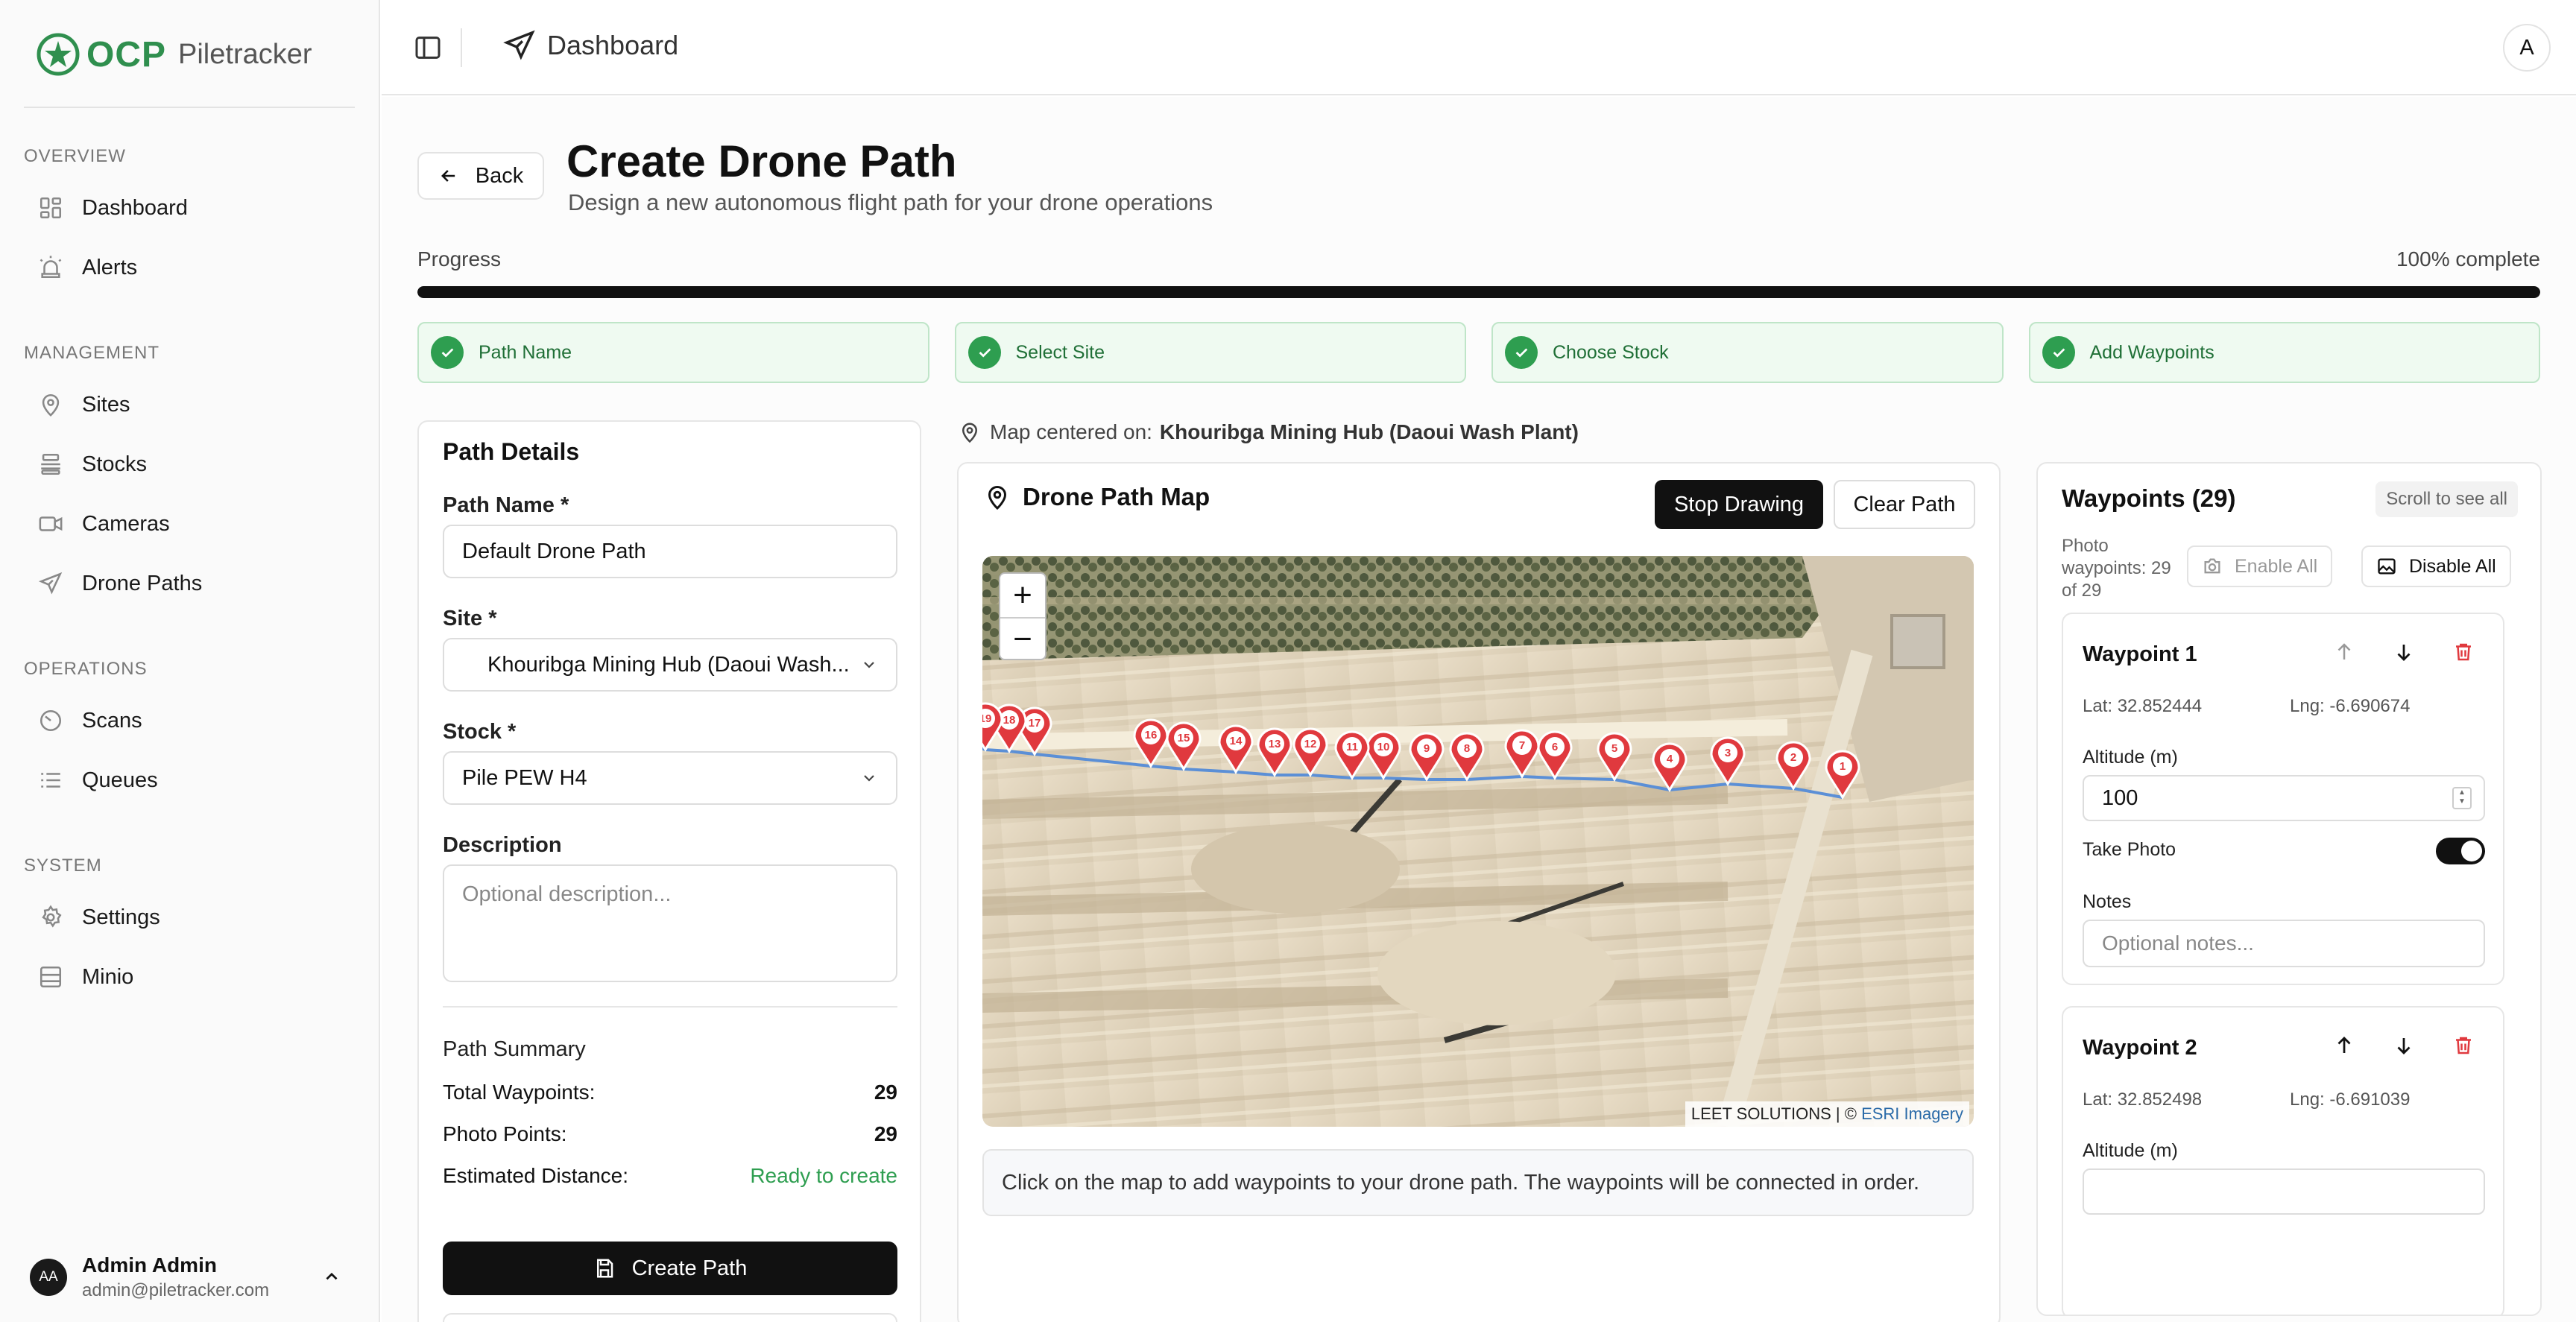  What do you see at coordinates (2149, 498) in the screenshot?
I see `waypoints-title: Waypoints (29)` at bounding box center [2149, 498].